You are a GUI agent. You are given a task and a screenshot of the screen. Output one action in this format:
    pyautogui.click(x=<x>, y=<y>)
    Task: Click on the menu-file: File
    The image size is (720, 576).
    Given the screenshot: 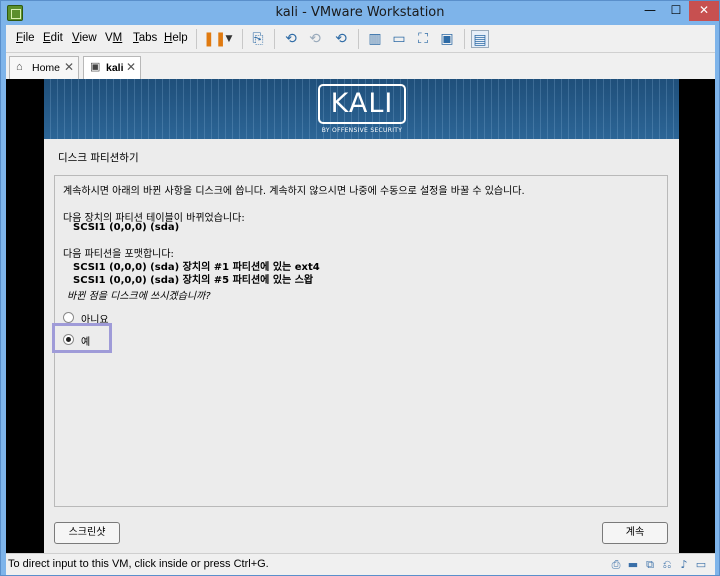 What is the action you would take?
    pyautogui.click(x=25, y=38)
    